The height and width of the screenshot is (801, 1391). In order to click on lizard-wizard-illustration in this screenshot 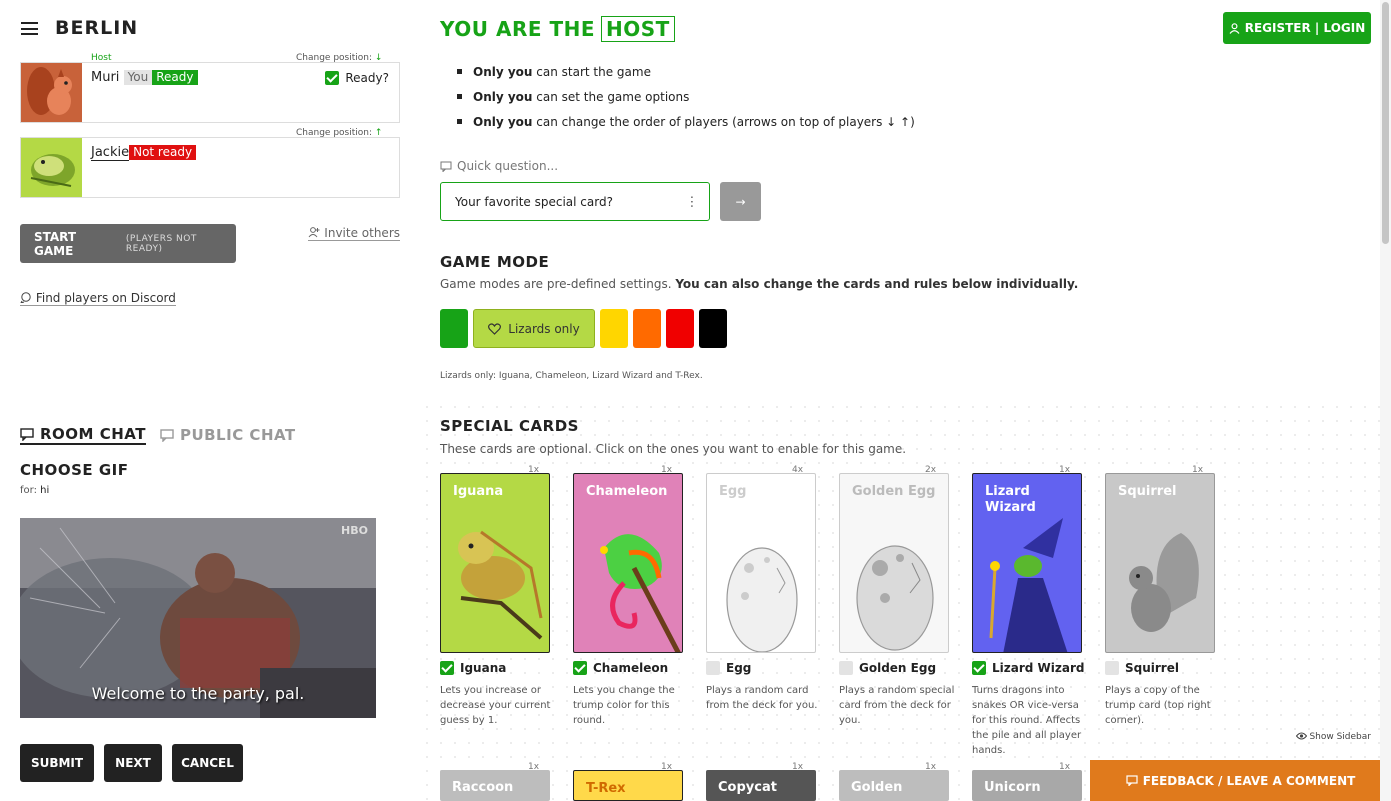, I will do `click(1028, 585)`.